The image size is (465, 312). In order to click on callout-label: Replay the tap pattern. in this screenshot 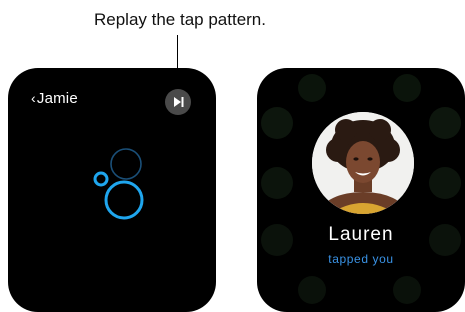, I will do `click(179, 19)`.